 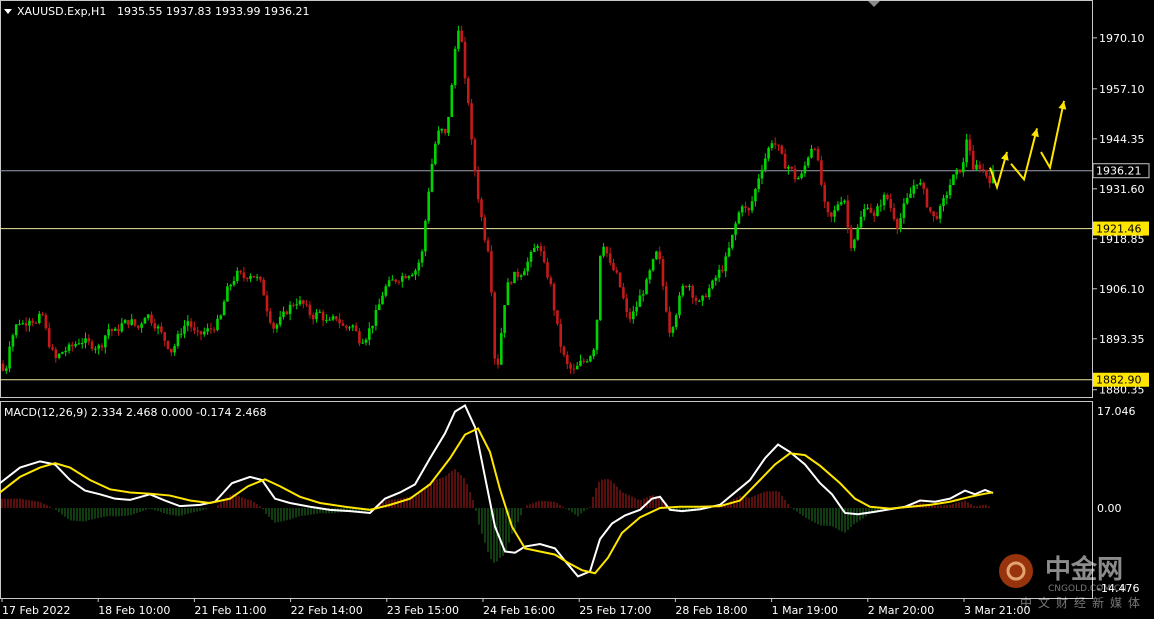 What do you see at coordinates (519, 610) in the screenshot?
I see `time-tick-label: 24 Feb 16:00` at bounding box center [519, 610].